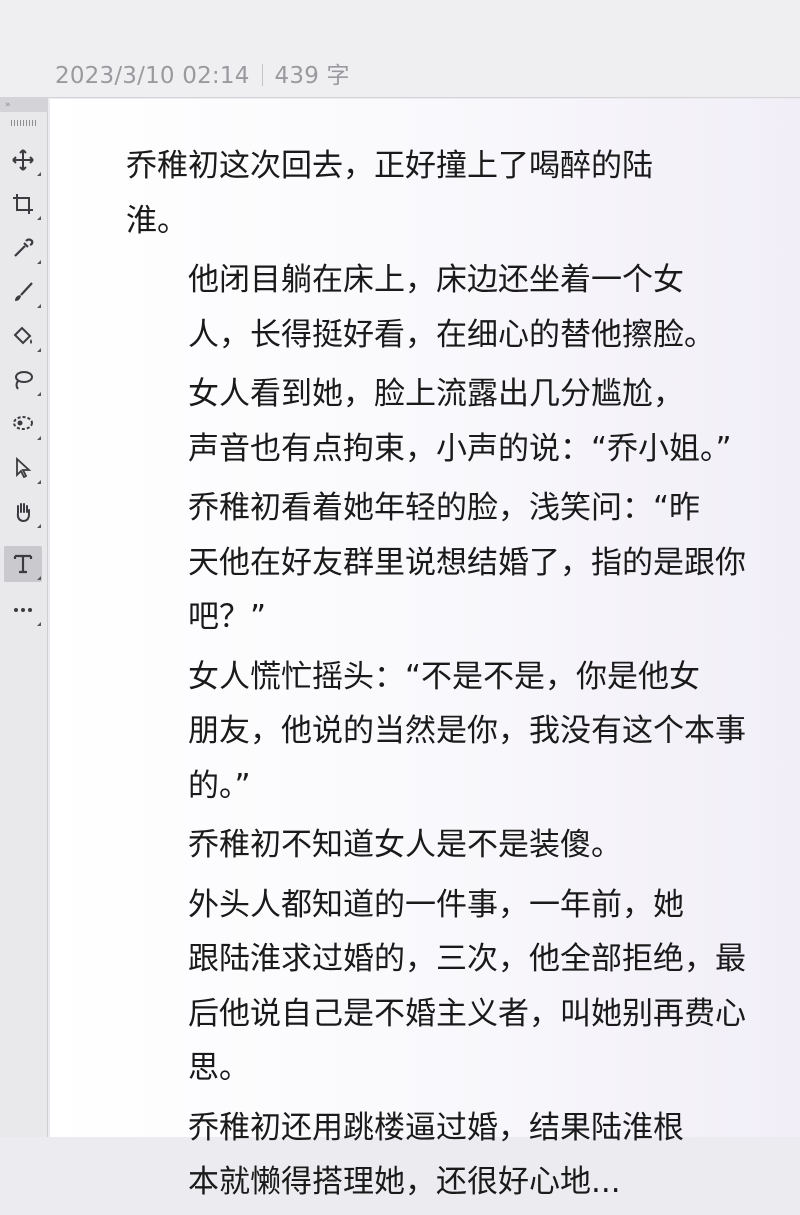  What do you see at coordinates (312, 76) in the screenshot?
I see `word-count: 439 字` at bounding box center [312, 76].